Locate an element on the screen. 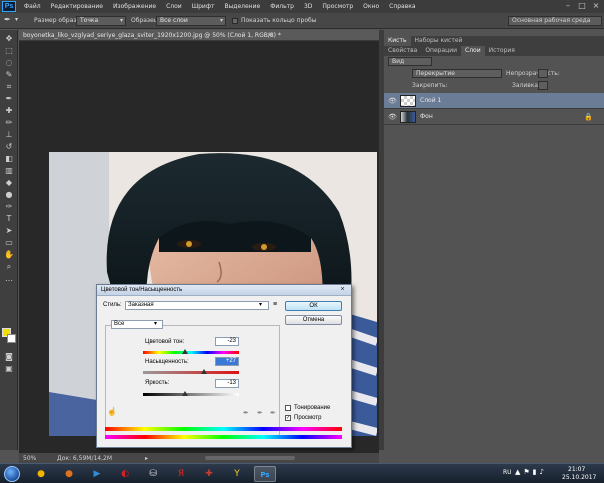 The height and width of the screenshot is (483, 604). eraser-tool-icon: ◧ is located at coordinates (9, 159).